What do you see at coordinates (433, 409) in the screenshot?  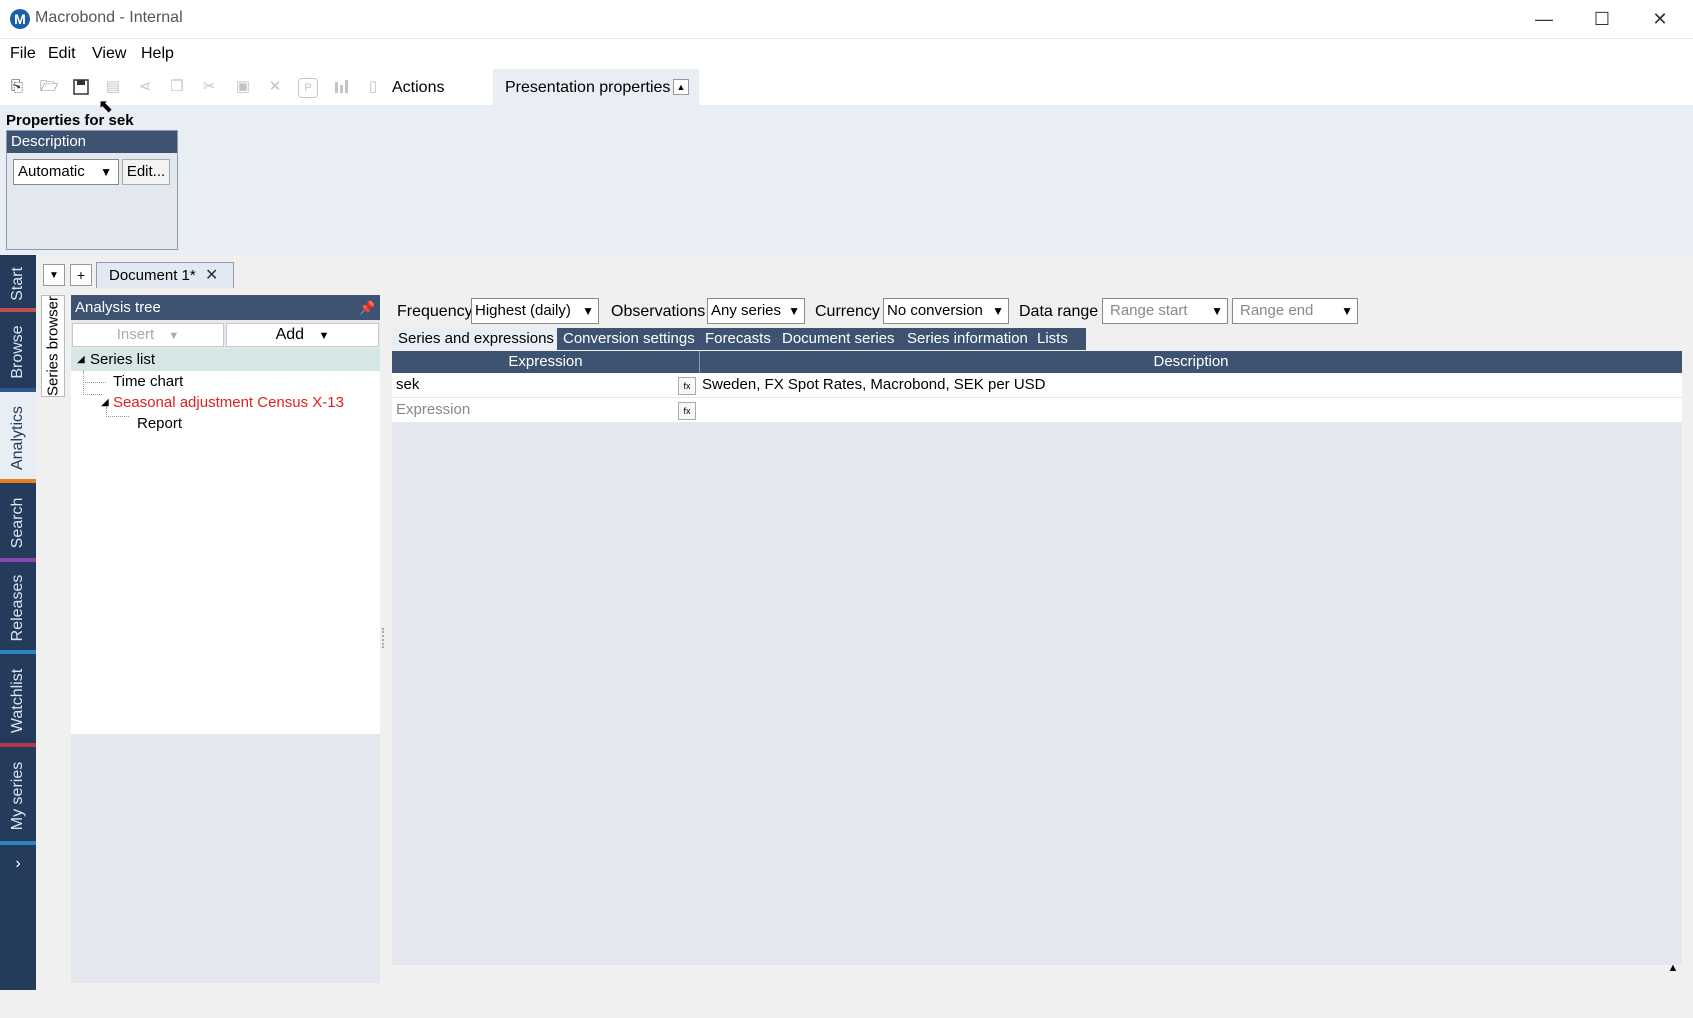 I see `expression-placeholder: Expression` at bounding box center [433, 409].